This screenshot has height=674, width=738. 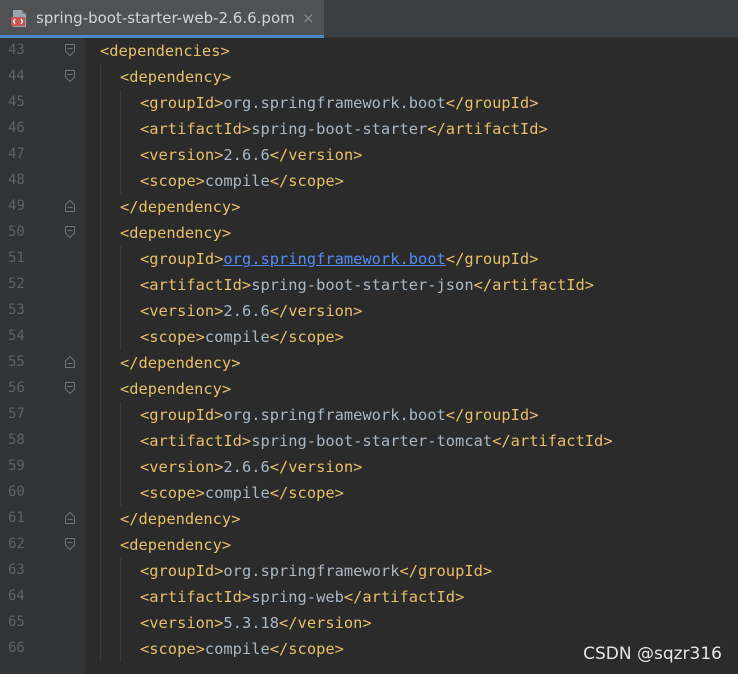 I want to click on gutter-row: 57, so click(x=42, y=415).